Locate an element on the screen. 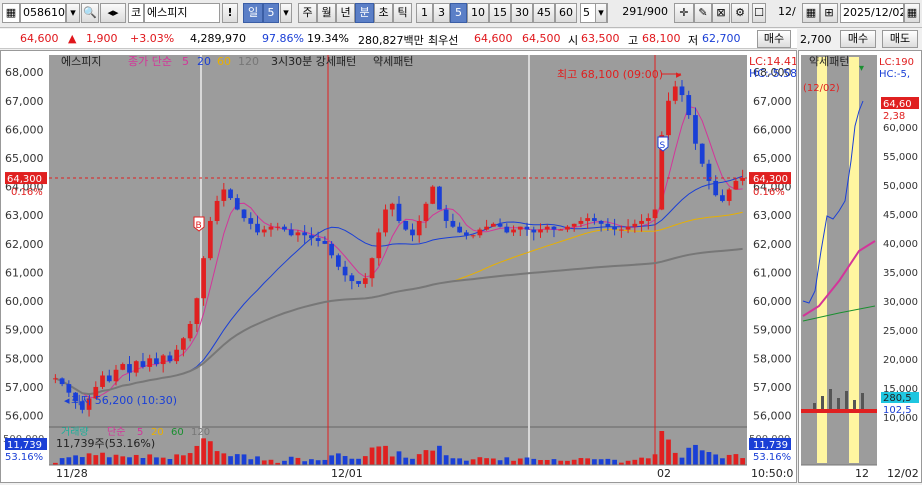 Image resolution: width=922 pixels, height=485 pixels. period-tick-button: 틱 is located at coordinates (402, 13).